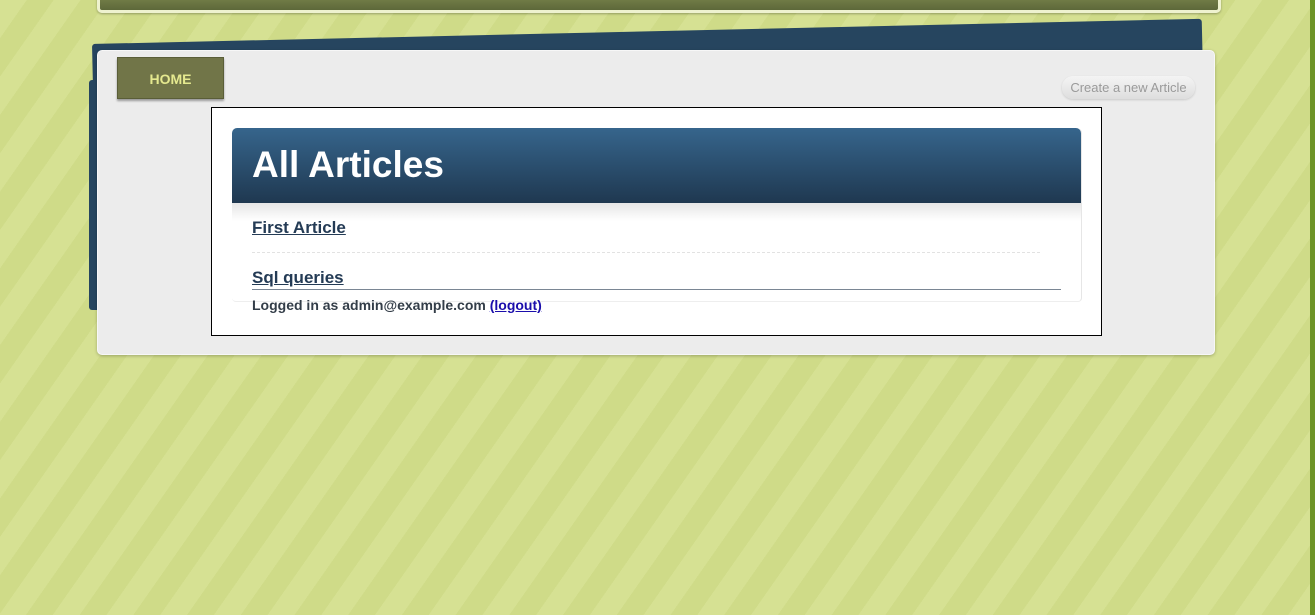  What do you see at coordinates (348, 164) in the screenshot?
I see `page-title: All Articles` at bounding box center [348, 164].